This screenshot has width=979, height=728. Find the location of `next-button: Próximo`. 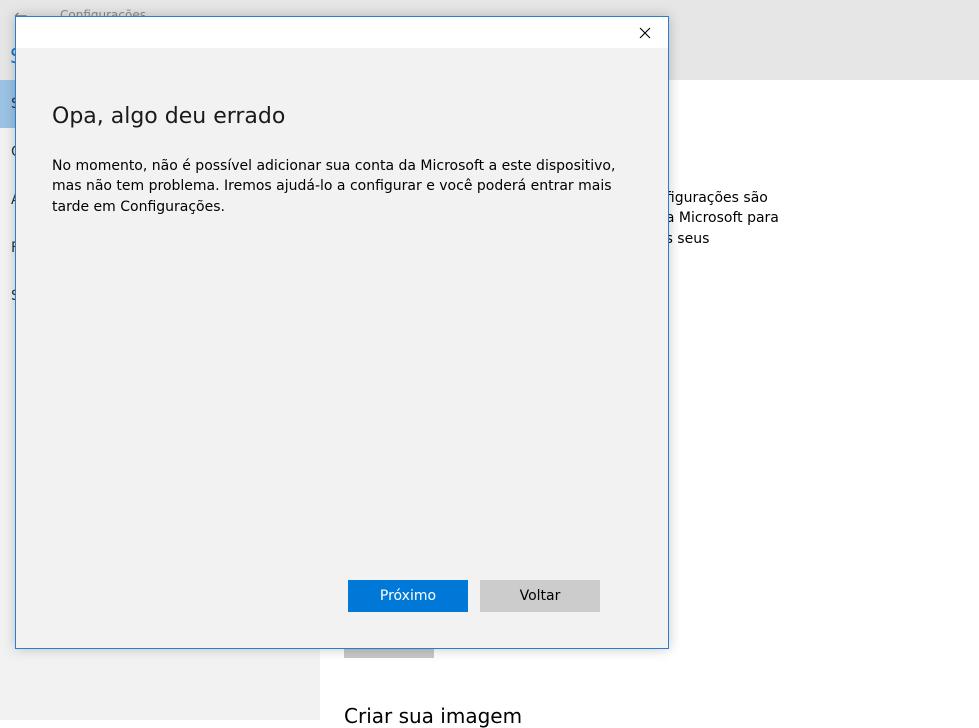

next-button: Próximo is located at coordinates (408, 596).